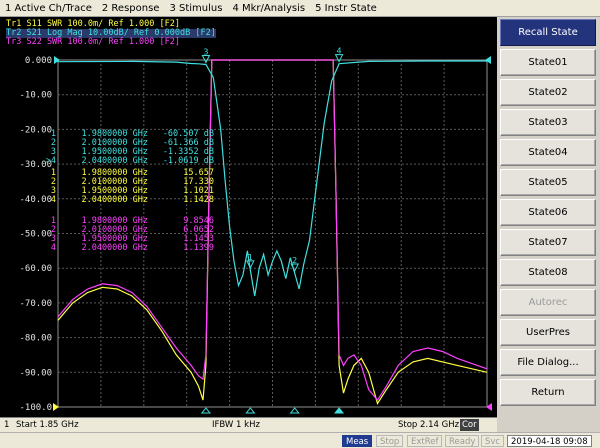 The image size is (600, 448). Describe the element at coordinates (35, 269) in the screenshot. I see `y-tick-label: -60.00` at that location.